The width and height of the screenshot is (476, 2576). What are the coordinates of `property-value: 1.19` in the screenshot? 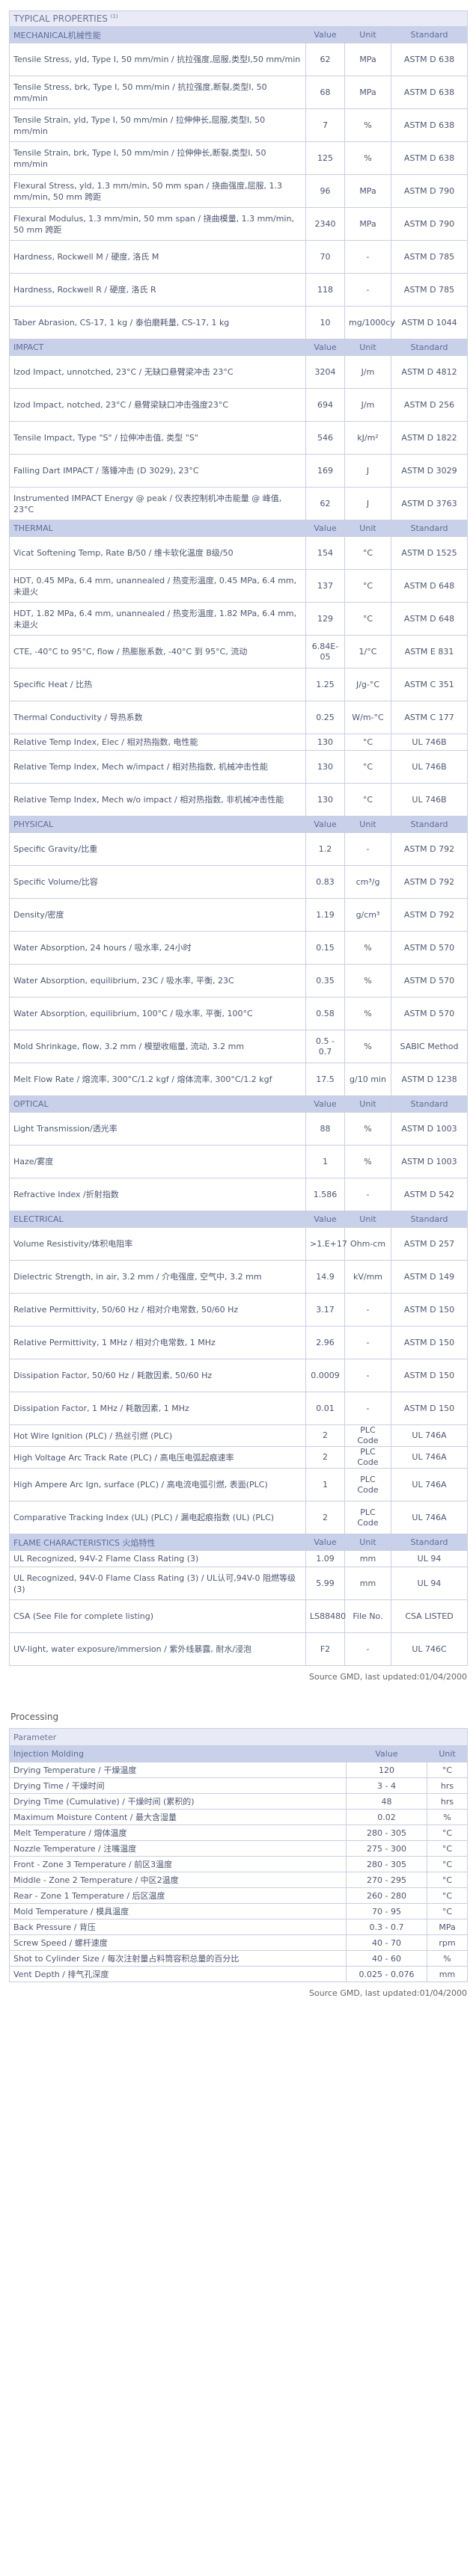 It's located at (325, 915).